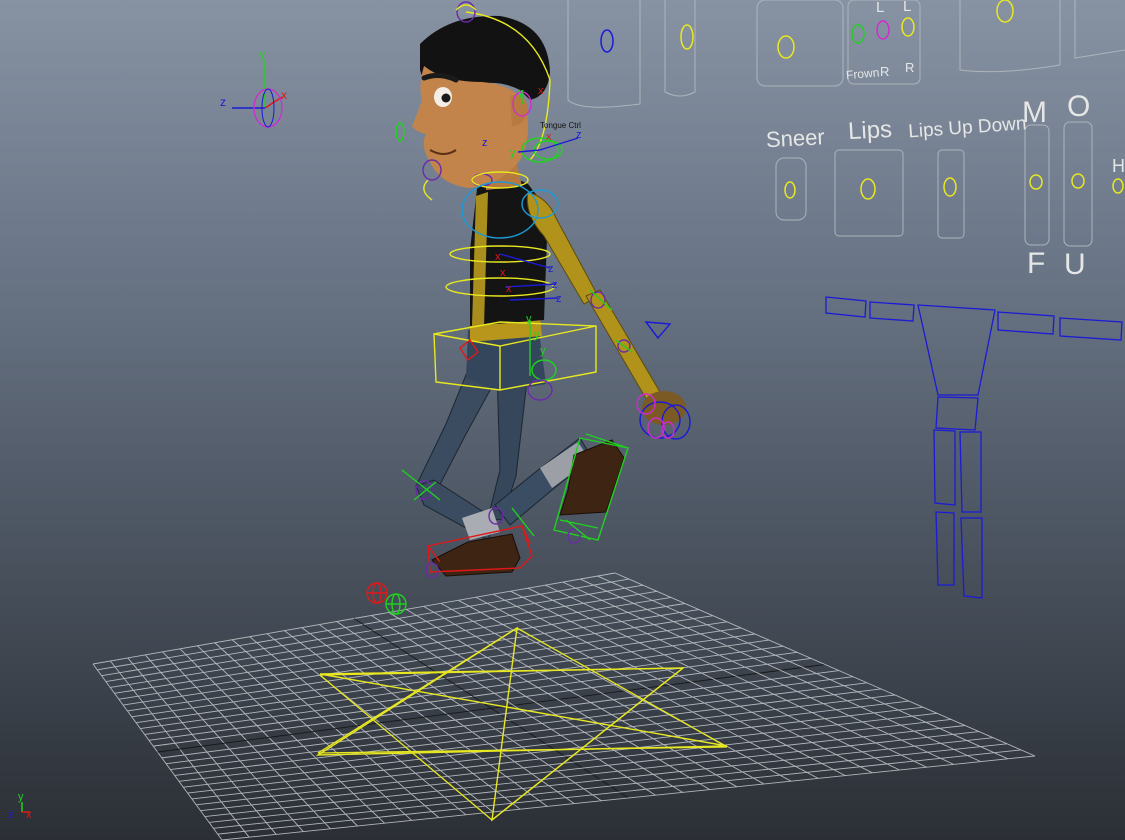  Describe the element at coordinates (658, 330) in the screenshot. I see `elbow-pole-vector` at that location.